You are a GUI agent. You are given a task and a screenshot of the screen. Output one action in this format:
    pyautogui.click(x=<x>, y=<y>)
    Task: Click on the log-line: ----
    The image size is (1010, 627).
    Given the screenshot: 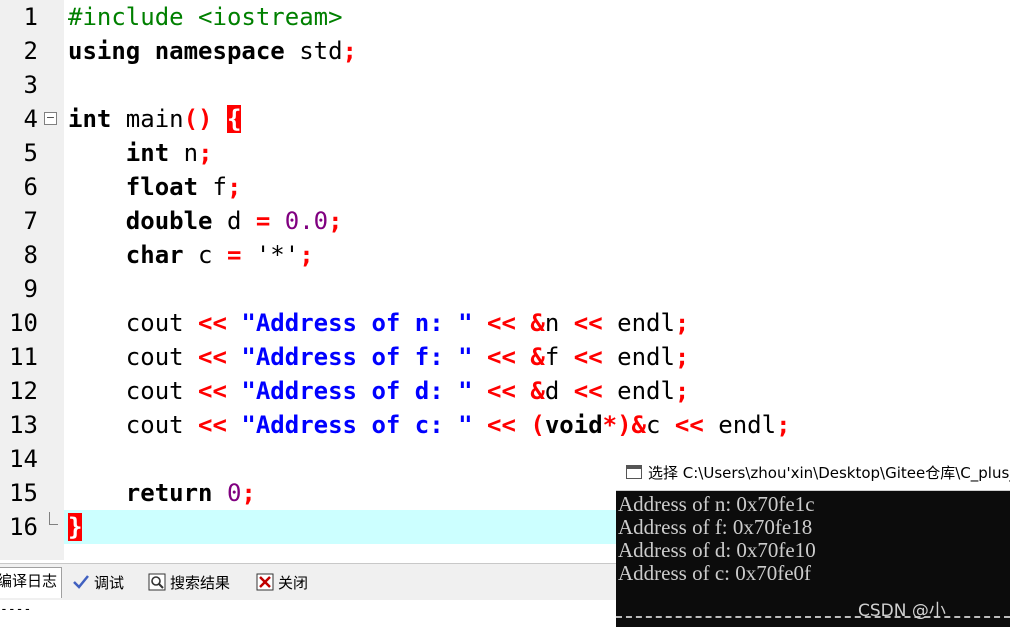 What is the action you would take?
    pyautogui.click(x=16, y=609)
    